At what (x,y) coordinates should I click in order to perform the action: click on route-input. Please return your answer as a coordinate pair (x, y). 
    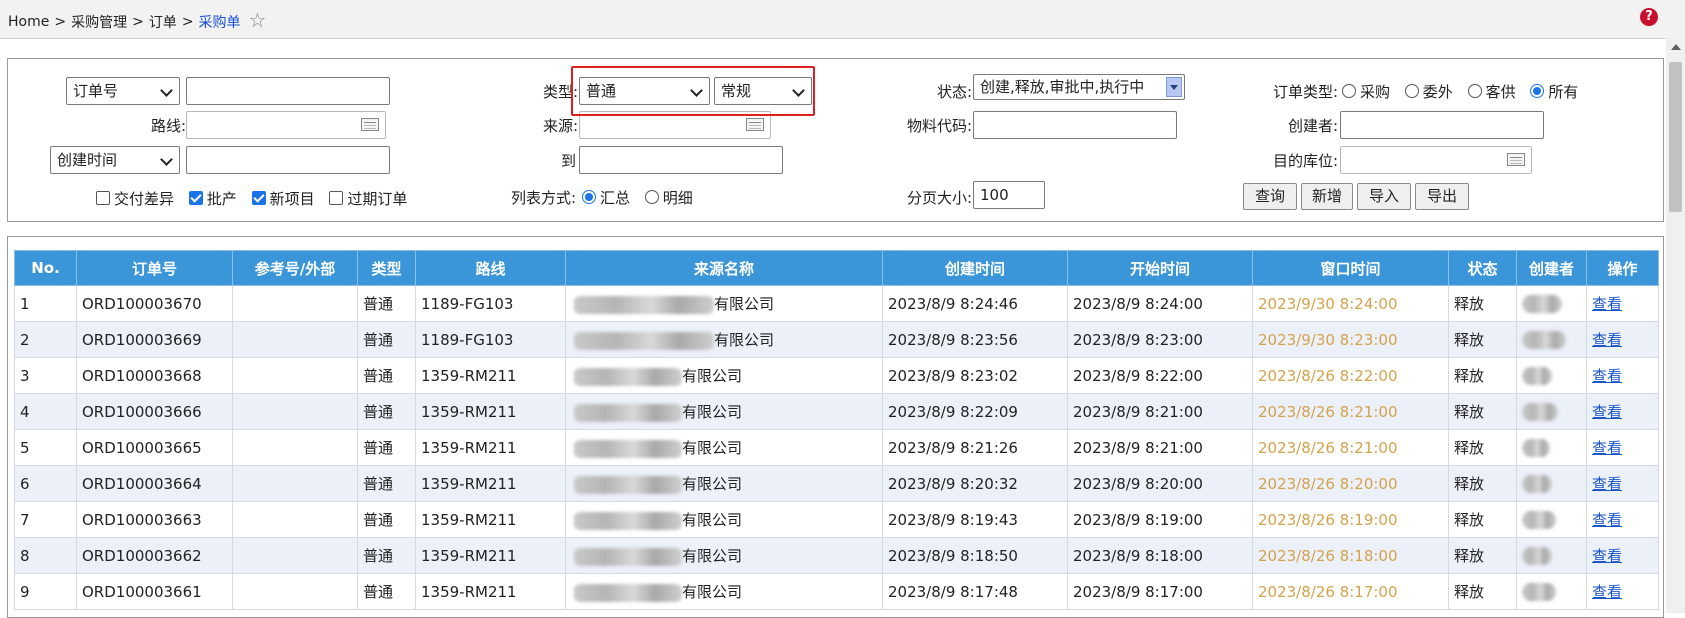
    Looking at the image, I should click on (286, 125).